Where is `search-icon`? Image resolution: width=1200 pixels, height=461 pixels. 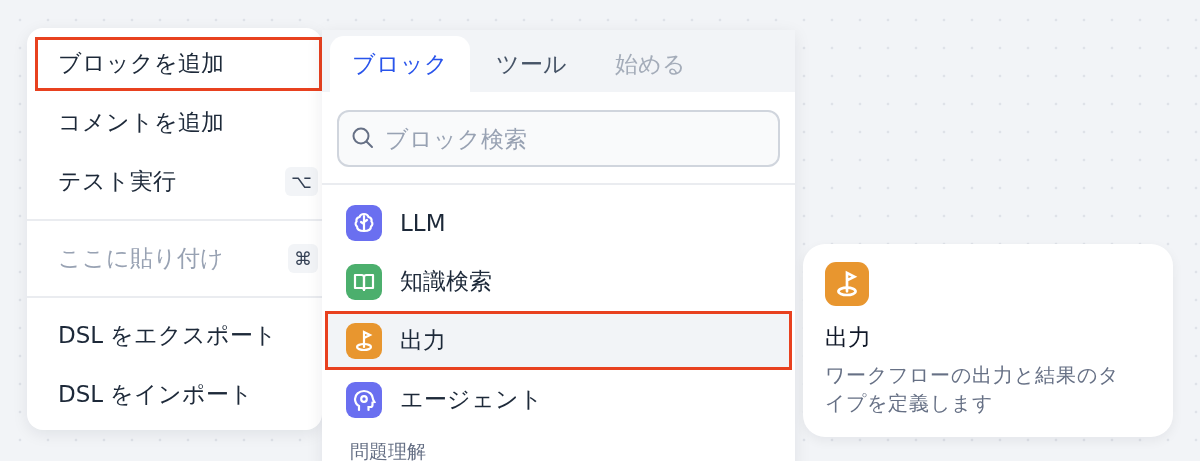
search-icon is located at coordinates (363, 138).